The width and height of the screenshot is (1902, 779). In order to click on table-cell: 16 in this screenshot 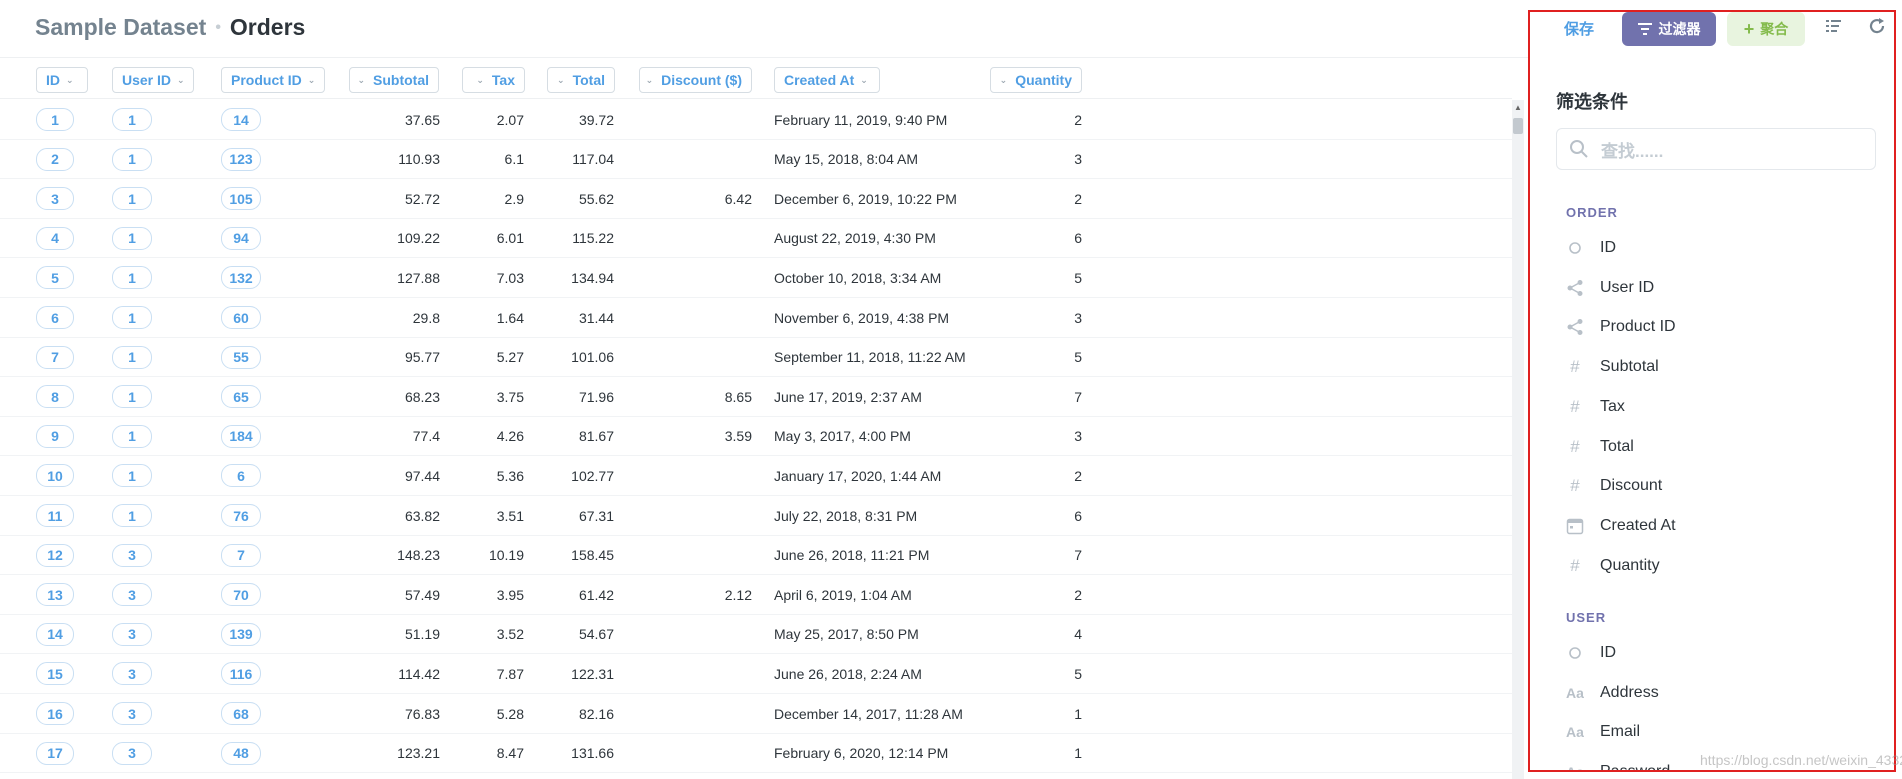, I will do `click(55, 713)`.